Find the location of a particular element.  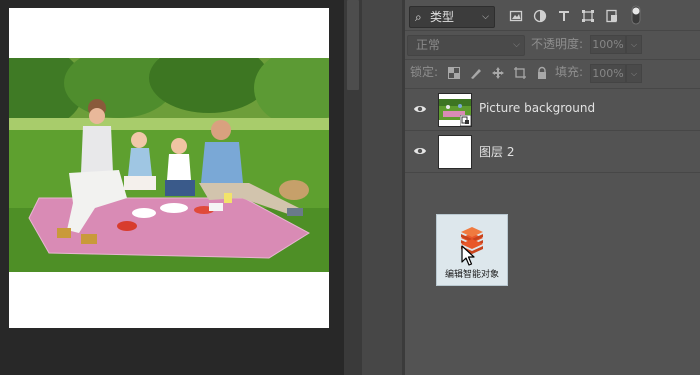

row-divider is located at coordinates (552, 59).